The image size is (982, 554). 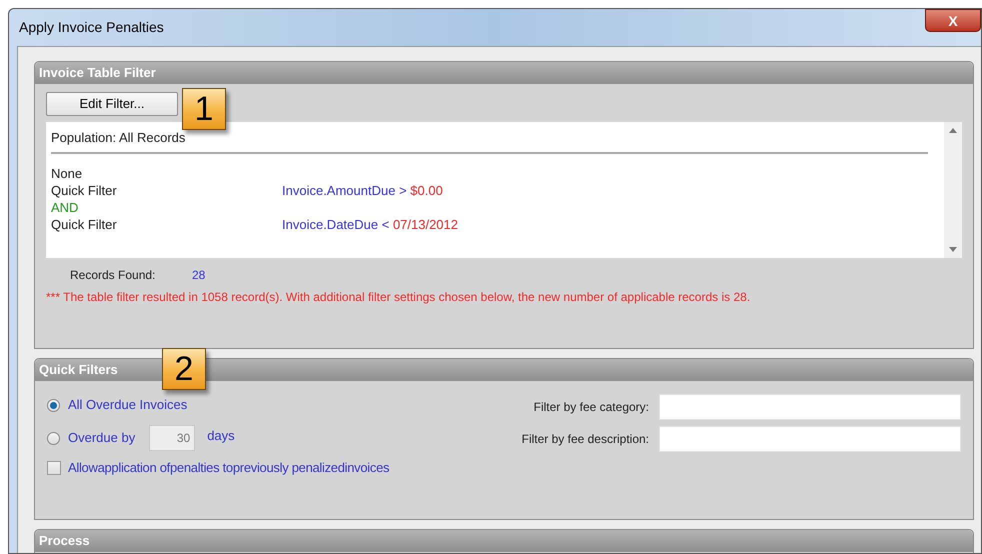 I want to click on field-label: Filter by fee description:, so click(x=585, y=439).